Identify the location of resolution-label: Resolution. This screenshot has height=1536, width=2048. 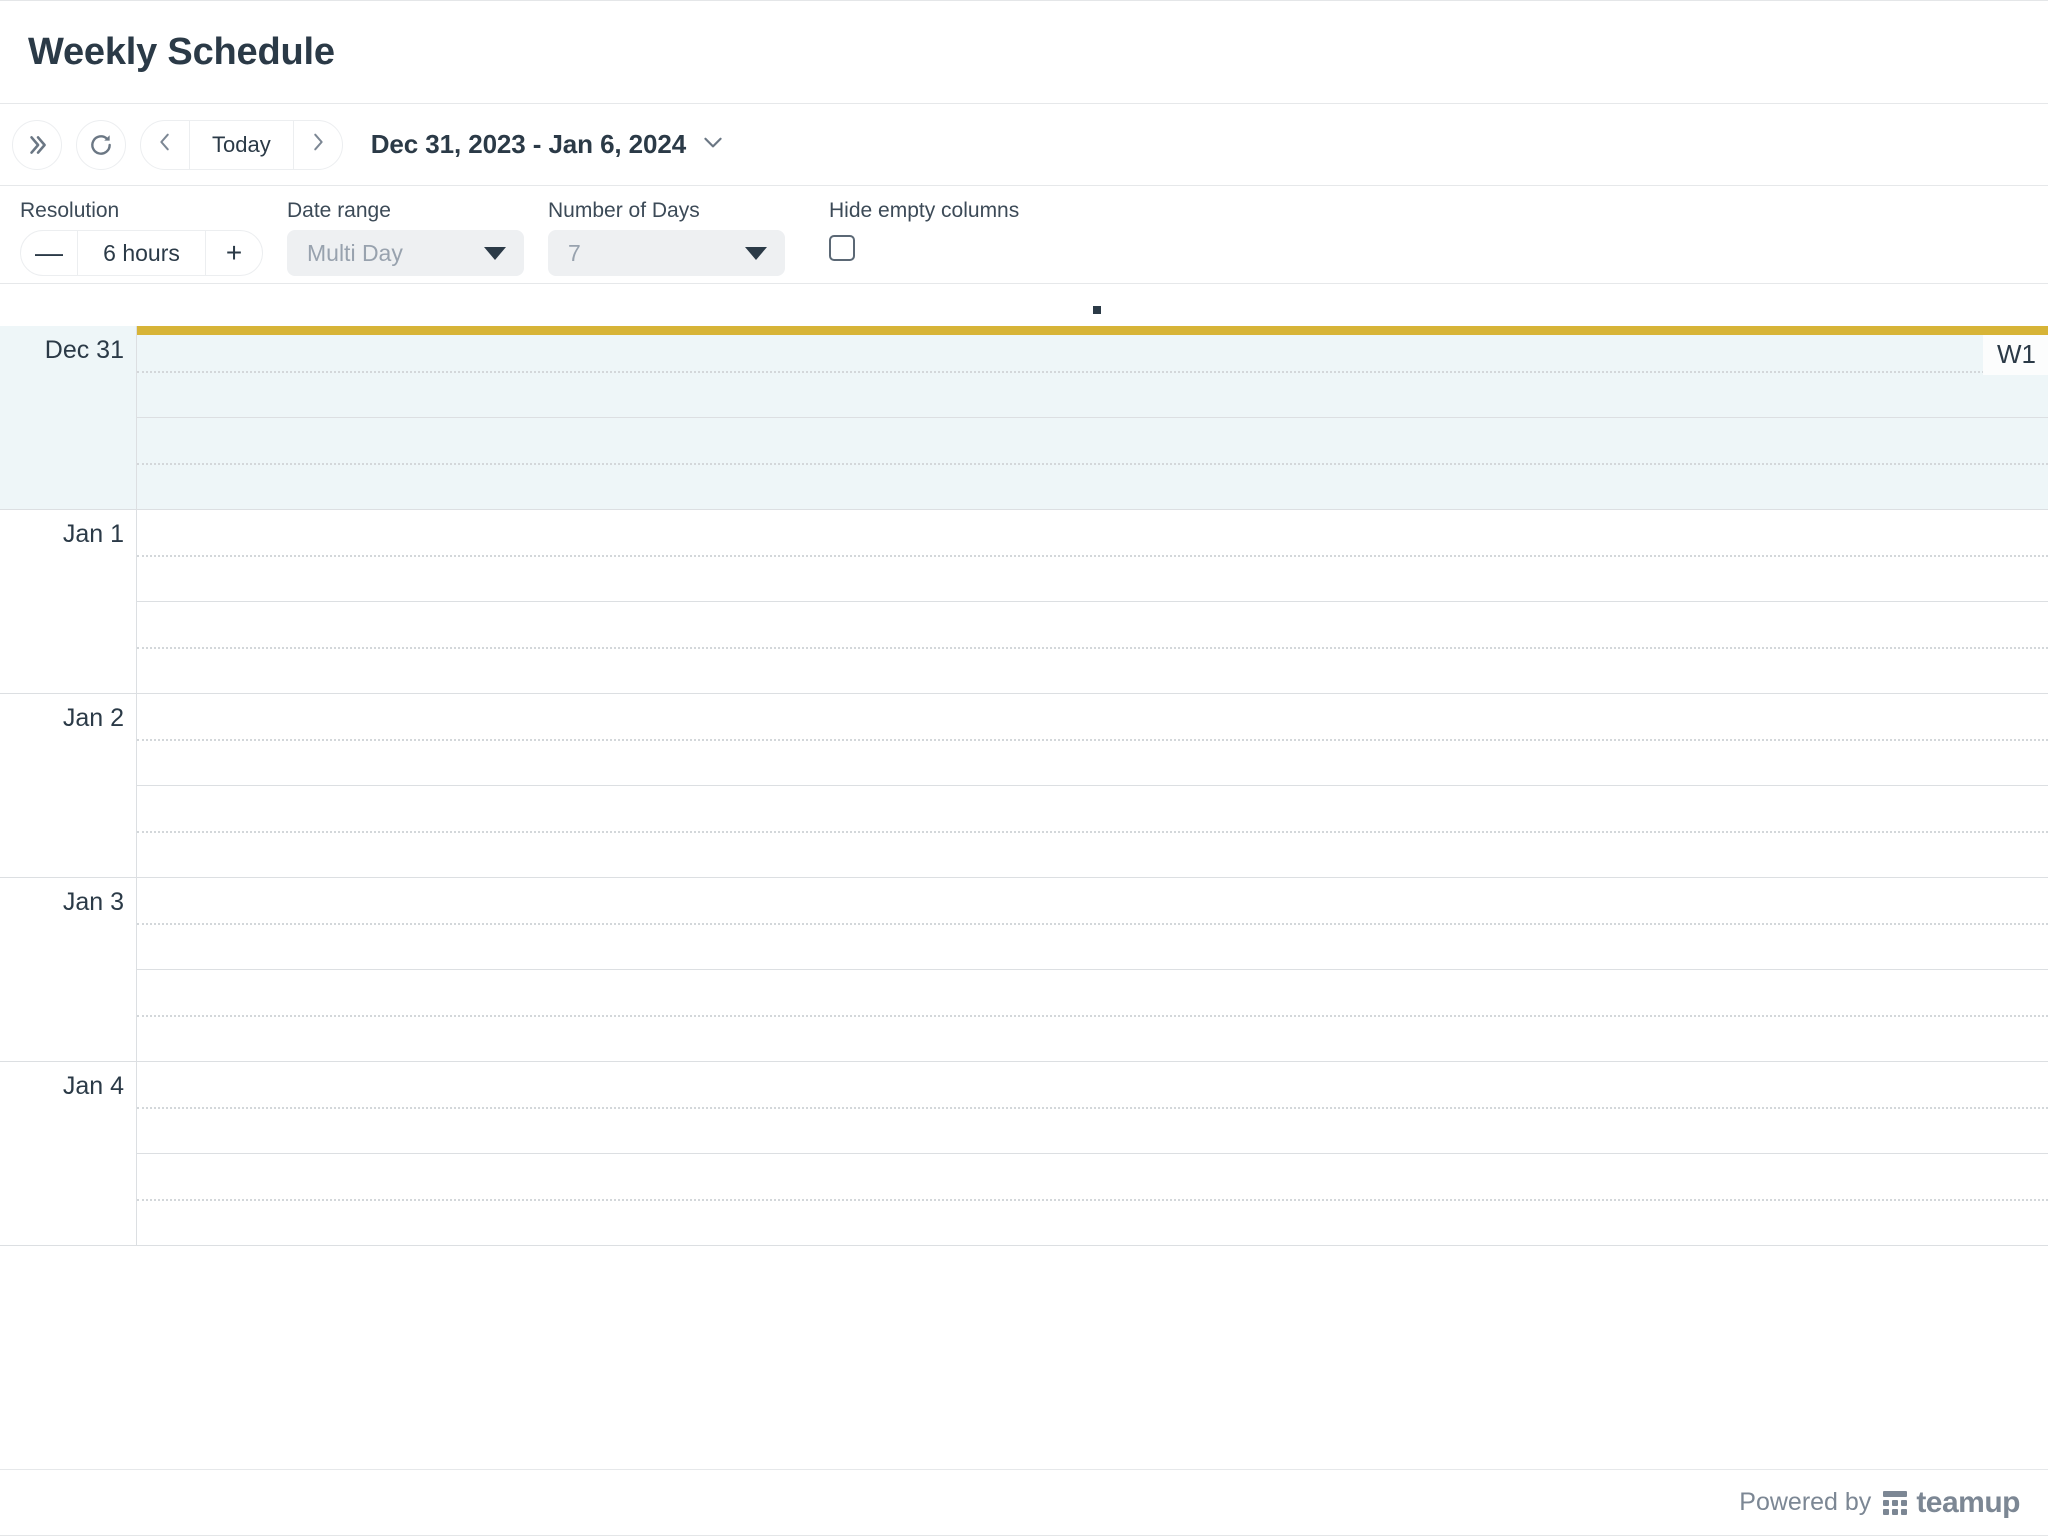
(70, 210).